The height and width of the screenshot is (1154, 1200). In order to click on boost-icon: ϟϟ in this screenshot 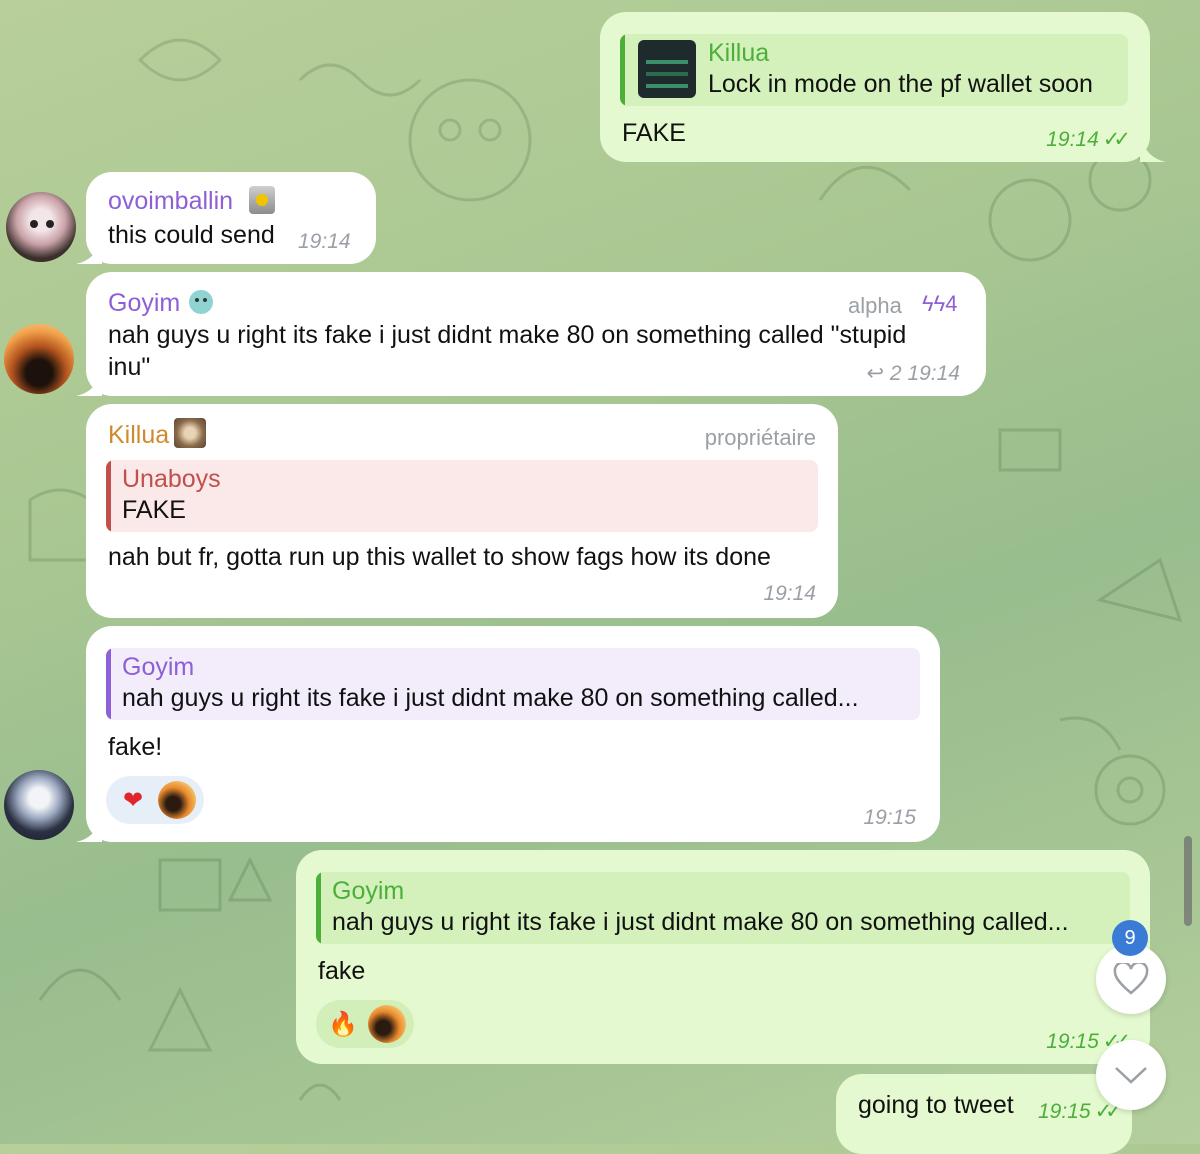, I will do `click(934, 303)`.